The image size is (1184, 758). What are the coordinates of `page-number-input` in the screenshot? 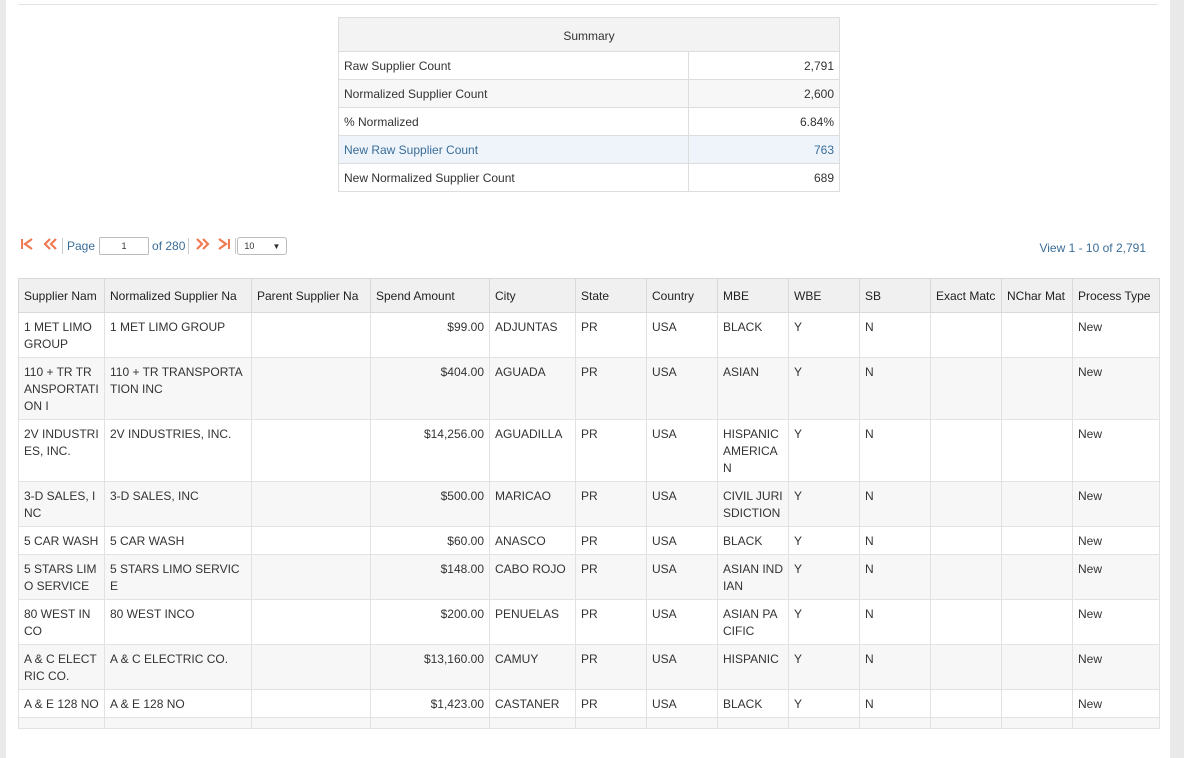 It's located at (124, 246).